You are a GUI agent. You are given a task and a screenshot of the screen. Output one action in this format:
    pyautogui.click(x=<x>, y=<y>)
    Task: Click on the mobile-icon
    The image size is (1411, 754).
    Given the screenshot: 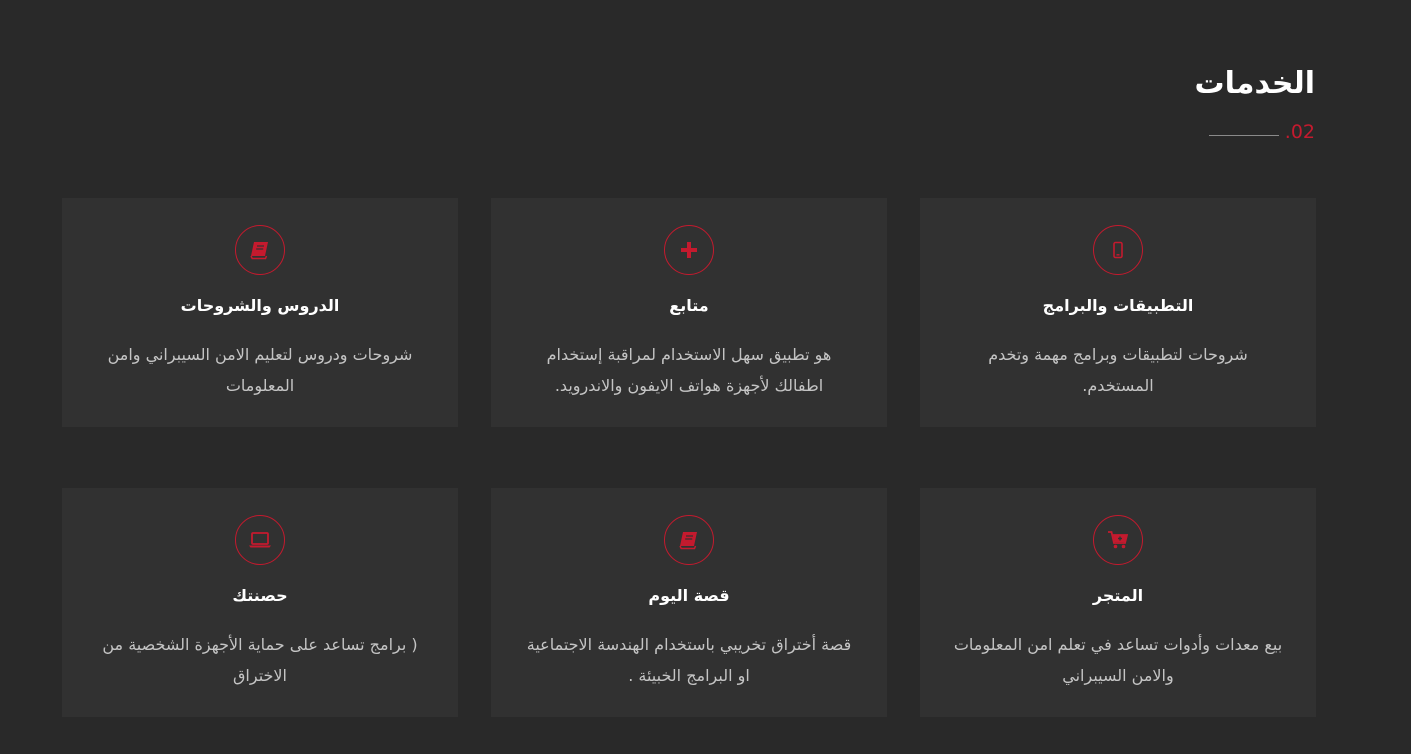 What is the action you would take?
    pyautogui.click(x=1118, y=250)
    